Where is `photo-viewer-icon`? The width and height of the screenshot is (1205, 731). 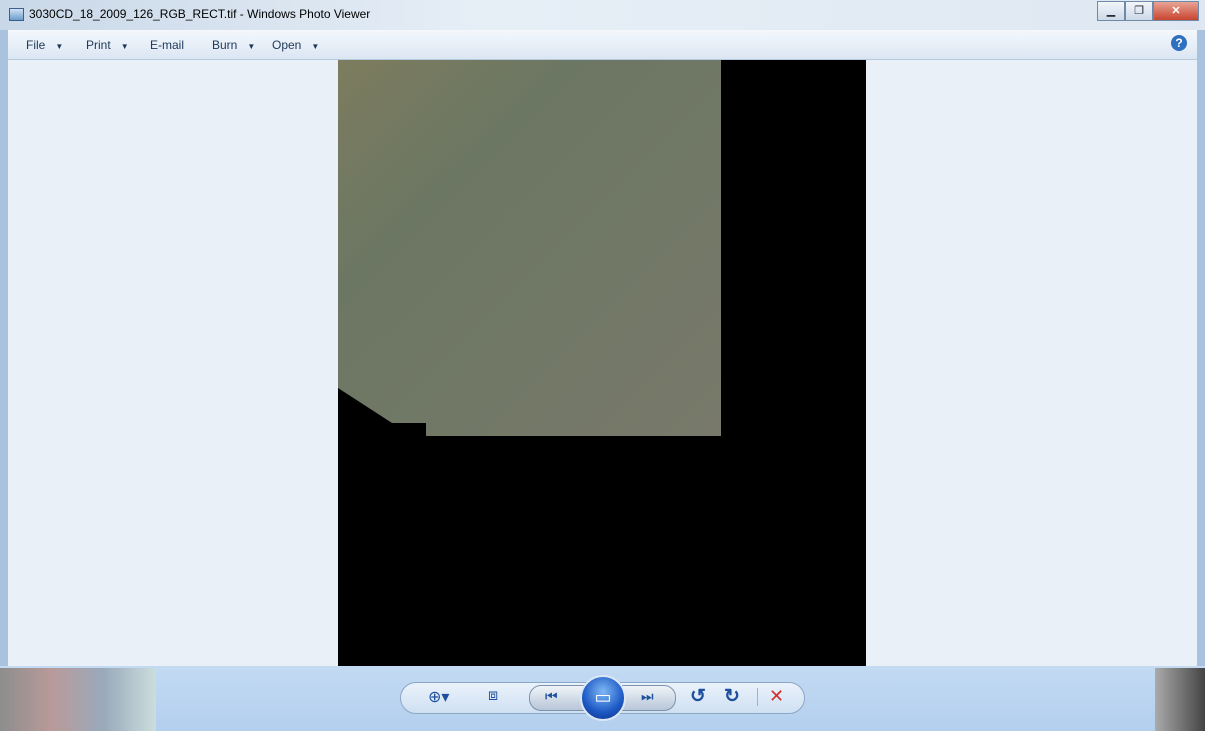
photo-viewer-icon is located at coordinates (16, 14).